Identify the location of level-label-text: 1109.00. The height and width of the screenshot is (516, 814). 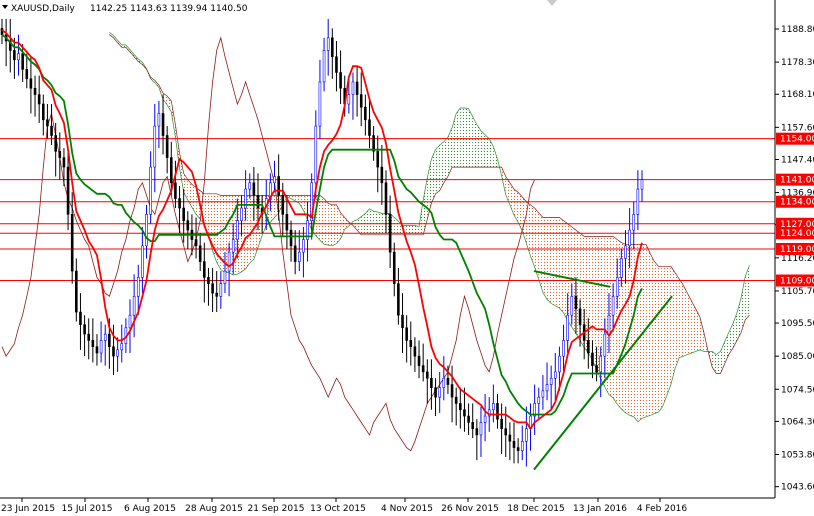
(797, 282).